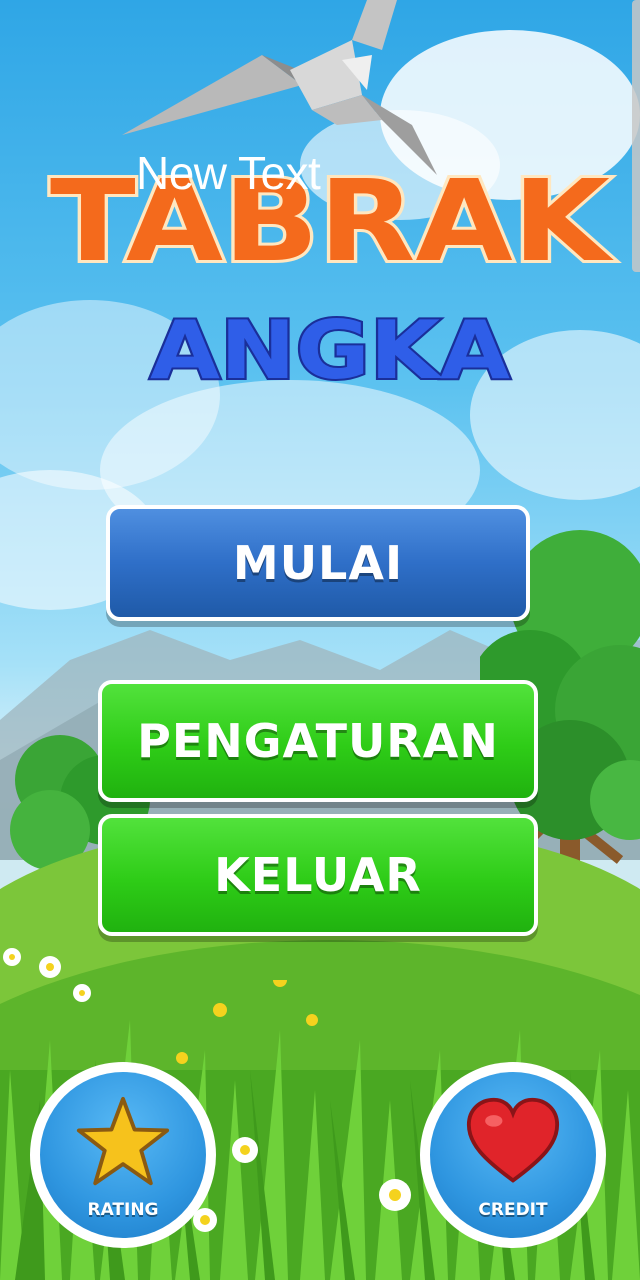  I want to click on settings-button: PENGATURAN, so click(318, 741).